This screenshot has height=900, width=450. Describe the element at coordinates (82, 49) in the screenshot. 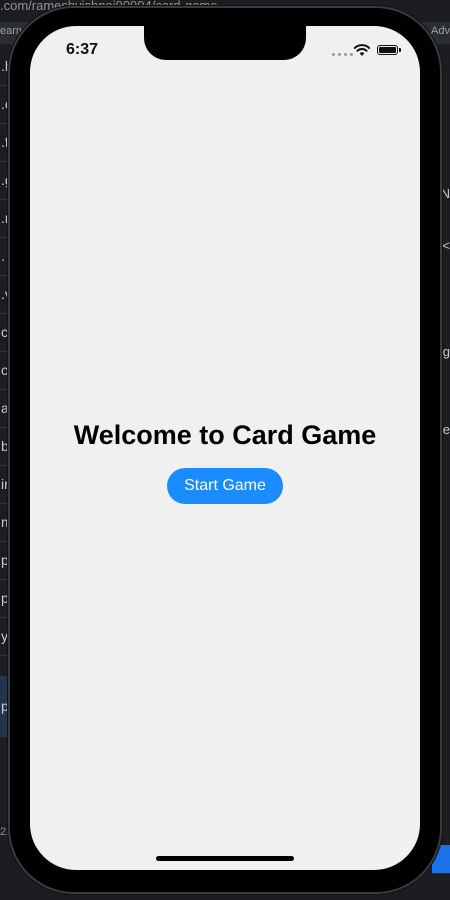

I see `status-time: 6:37` at that location.